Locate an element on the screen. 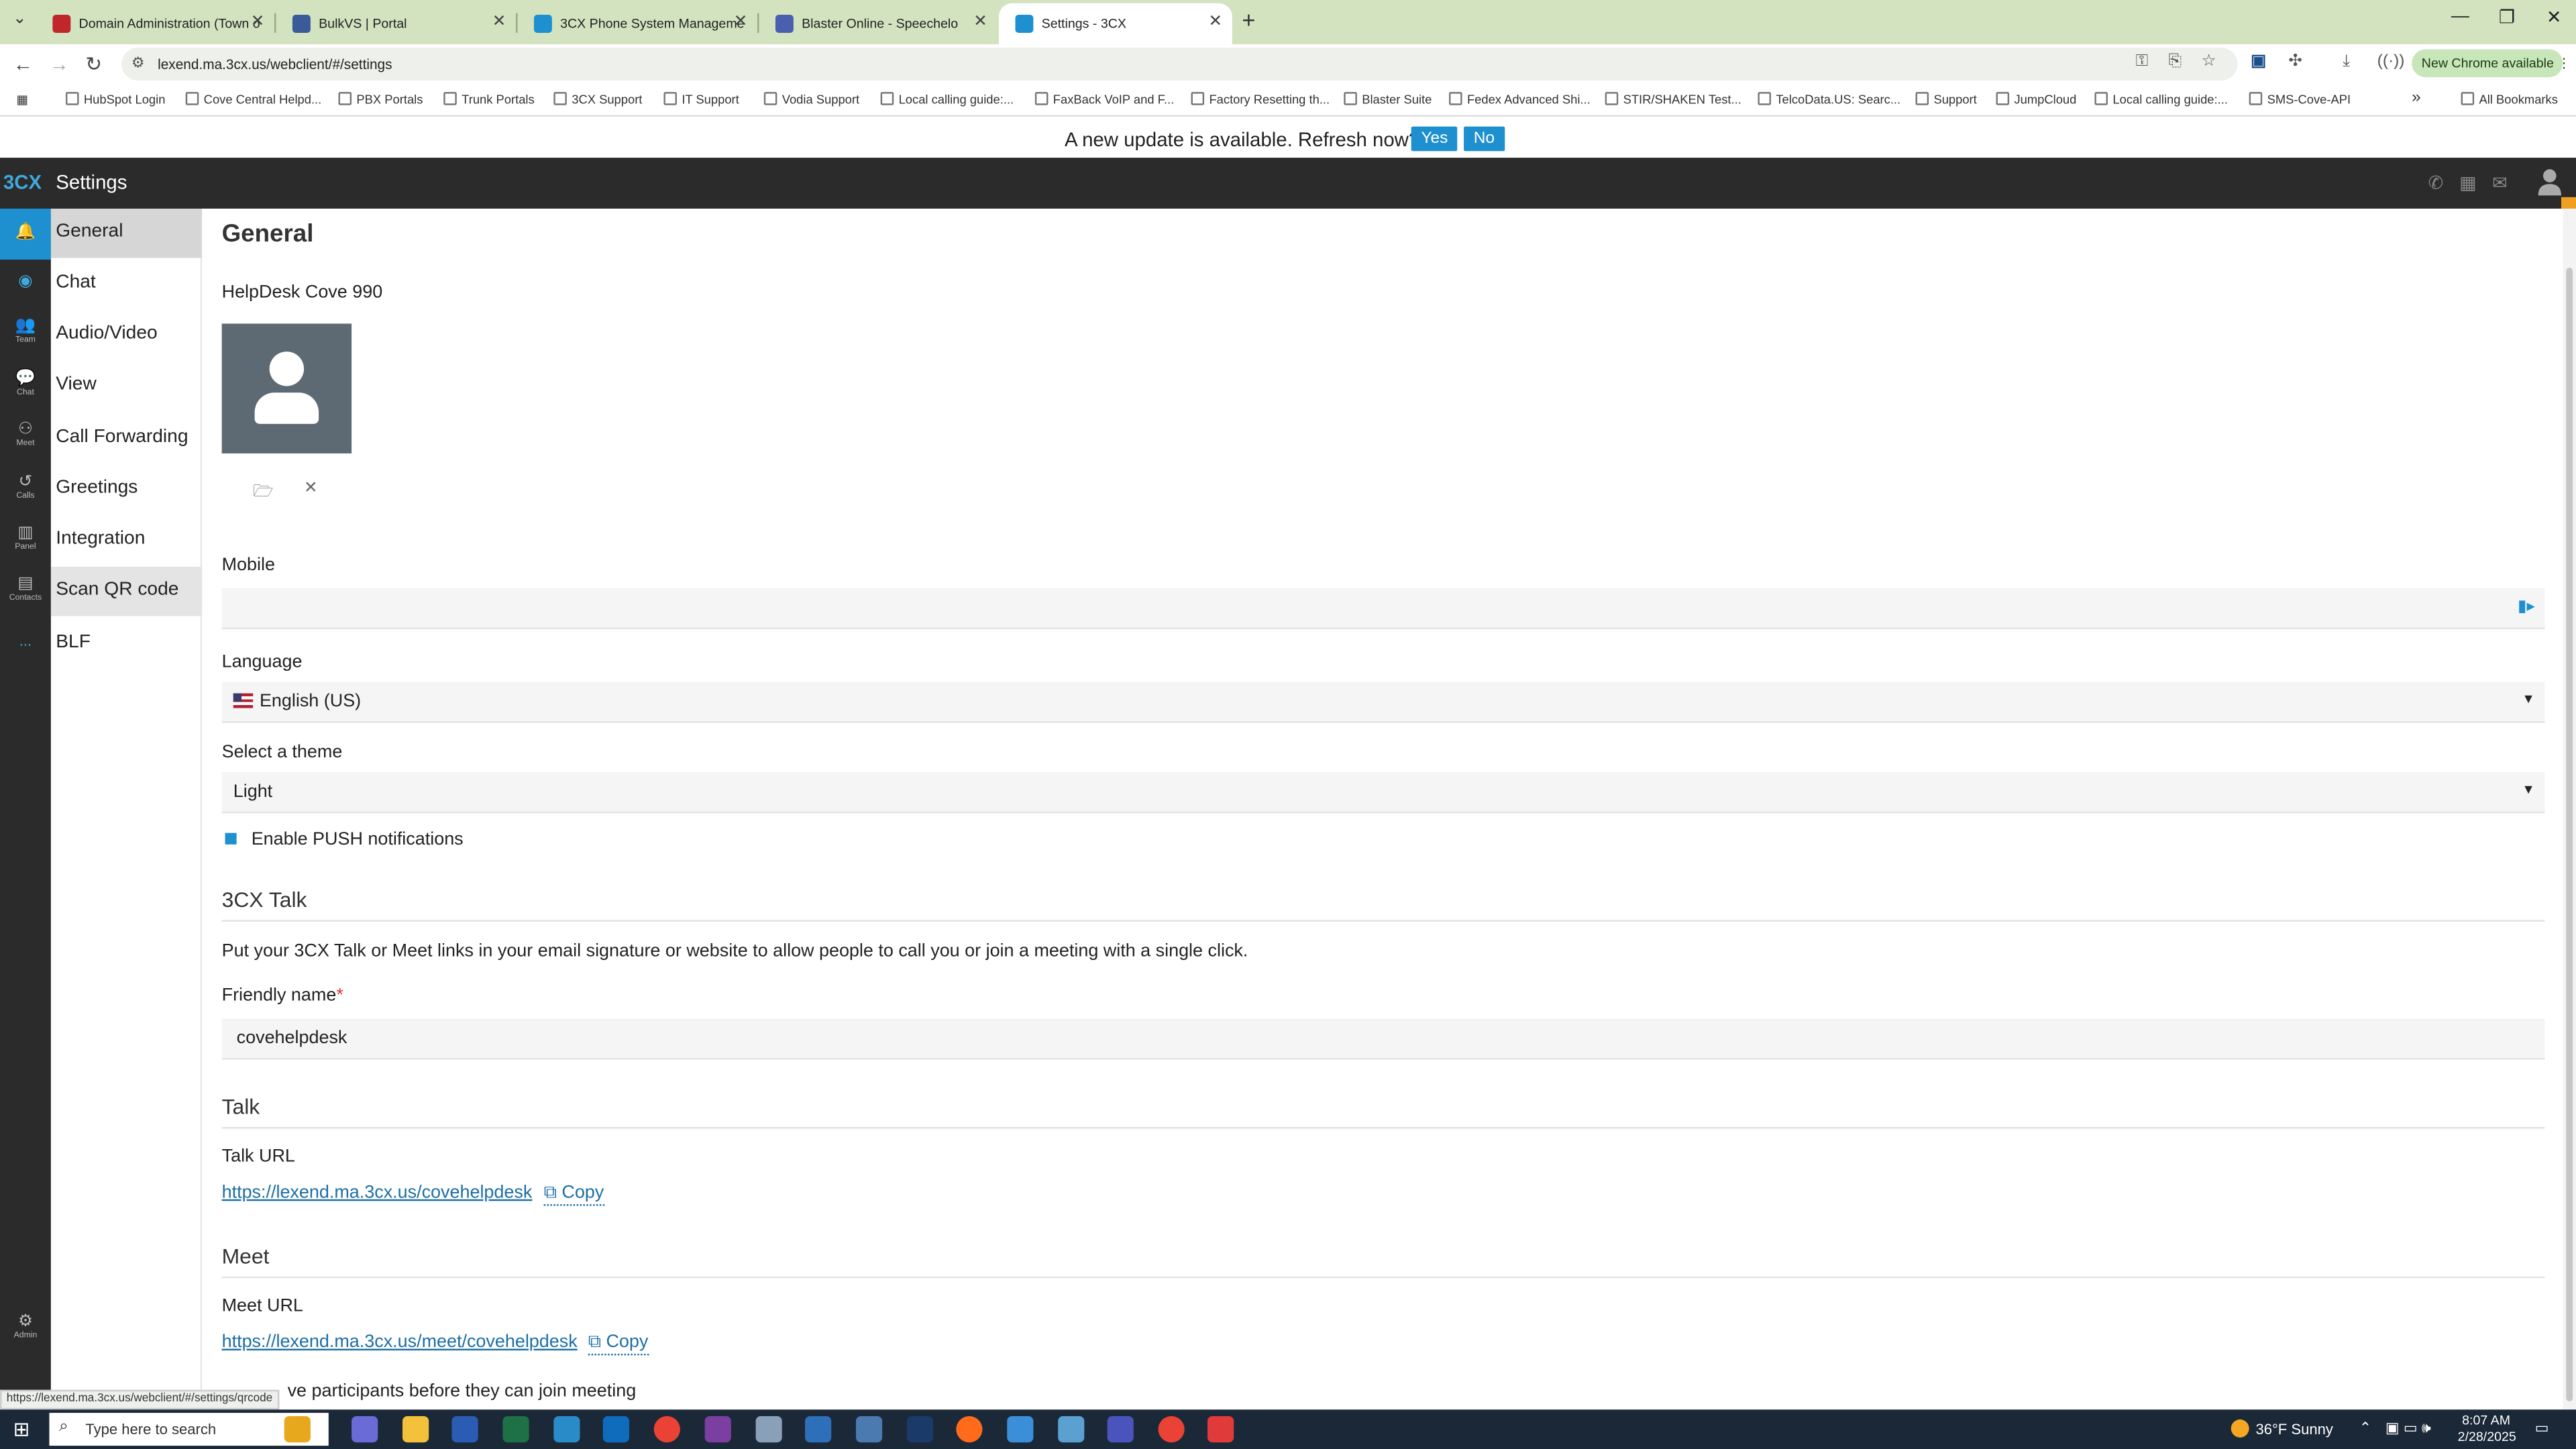  forward-arrow-icon: → is located at coordinates (58, 63).